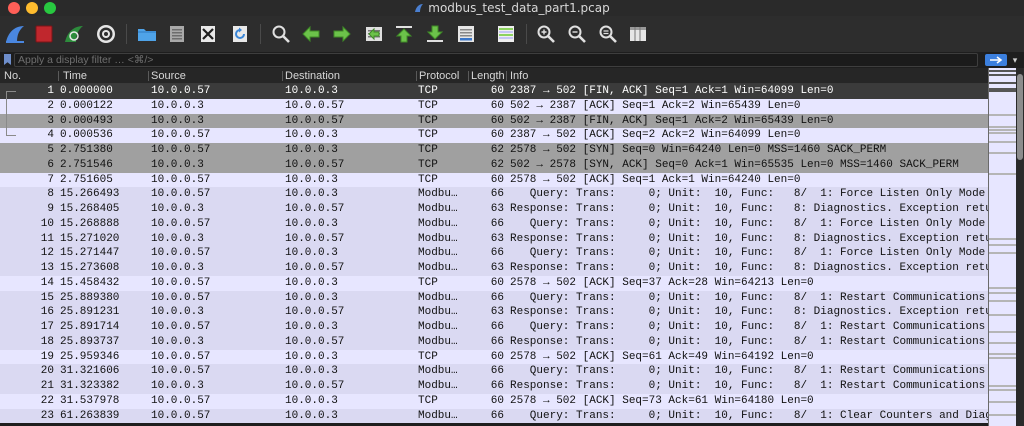 The height and width of the screenshot is (426, 1024). What do you see at coordinates (428, 150) in the screenshot?
I see `packet-protocol: TCP` at bounding box center [428, 150].